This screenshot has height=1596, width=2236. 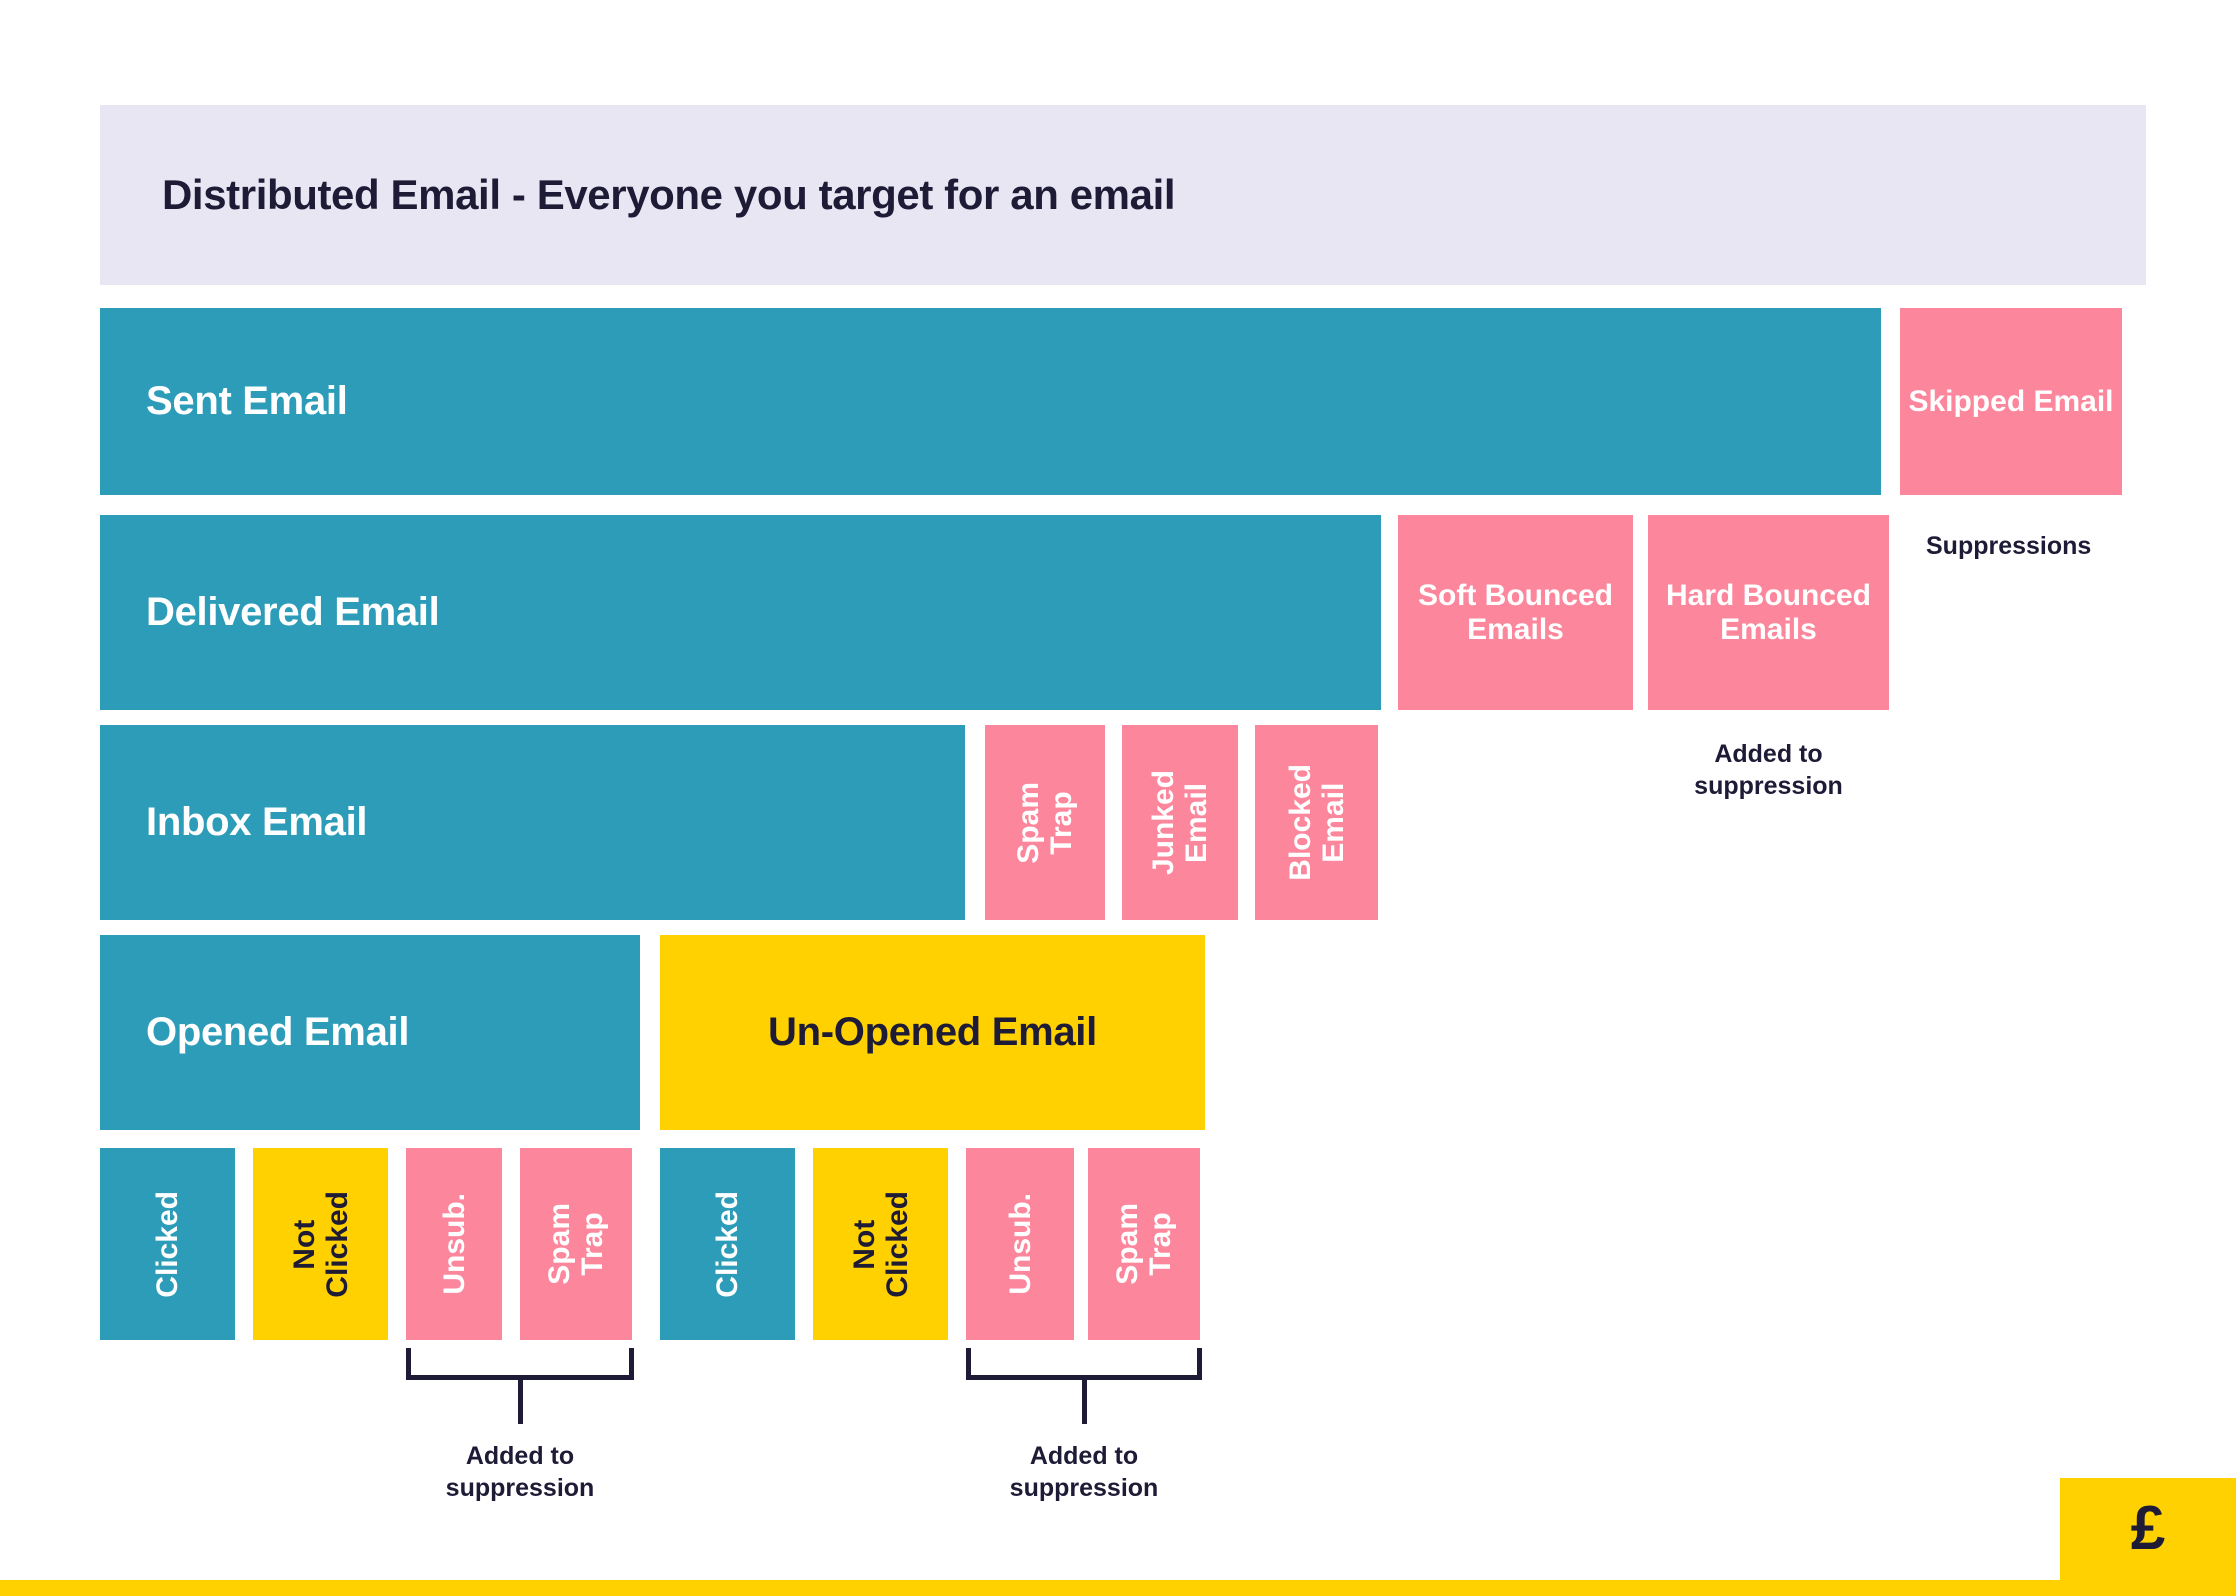 What do you see at coordinates (1084, 1472) in the screenshot?
I see `caption-added-to-suppression-unopened: Added to suppression` at bounding box center [1084, 1472].